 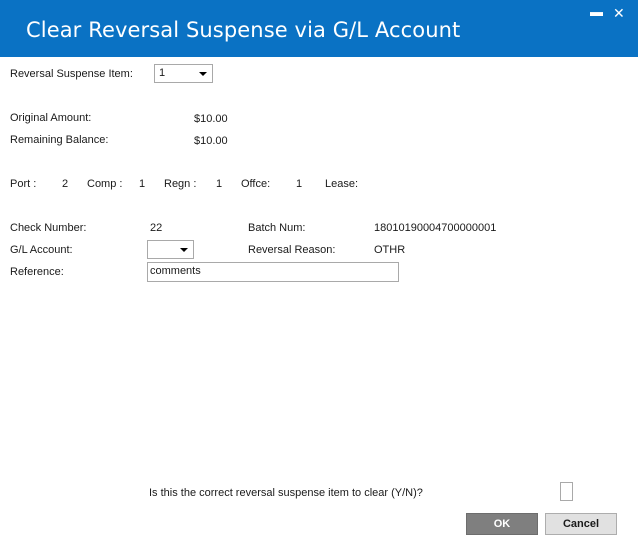 What do you see at coordinates (269, 271) in the screenshot?
I see `reference-input` at bounding box center [269, 271].